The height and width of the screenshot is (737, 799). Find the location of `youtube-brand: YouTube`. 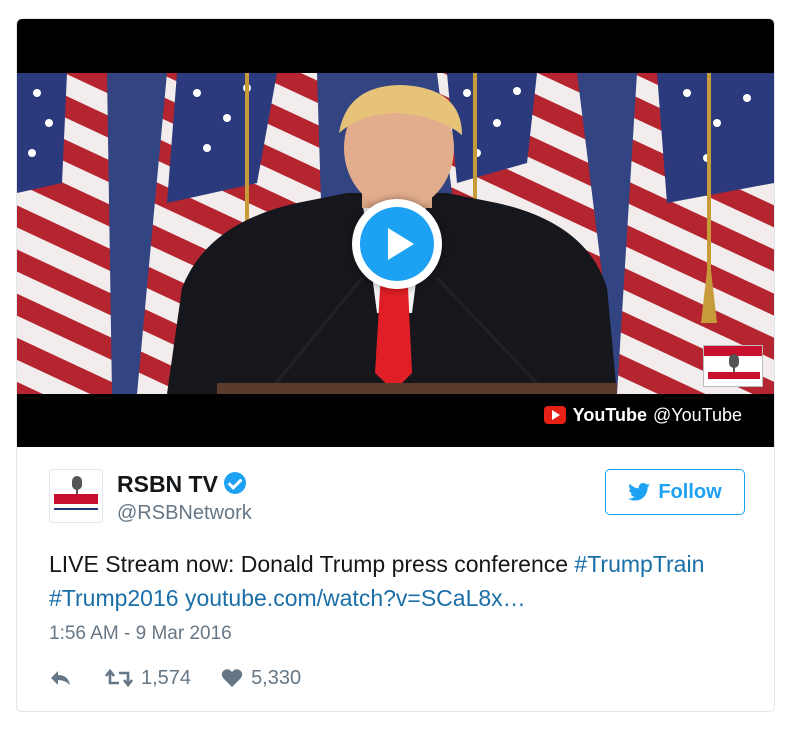

youtube-brand: YouTube is located at coordinates (609, 414).